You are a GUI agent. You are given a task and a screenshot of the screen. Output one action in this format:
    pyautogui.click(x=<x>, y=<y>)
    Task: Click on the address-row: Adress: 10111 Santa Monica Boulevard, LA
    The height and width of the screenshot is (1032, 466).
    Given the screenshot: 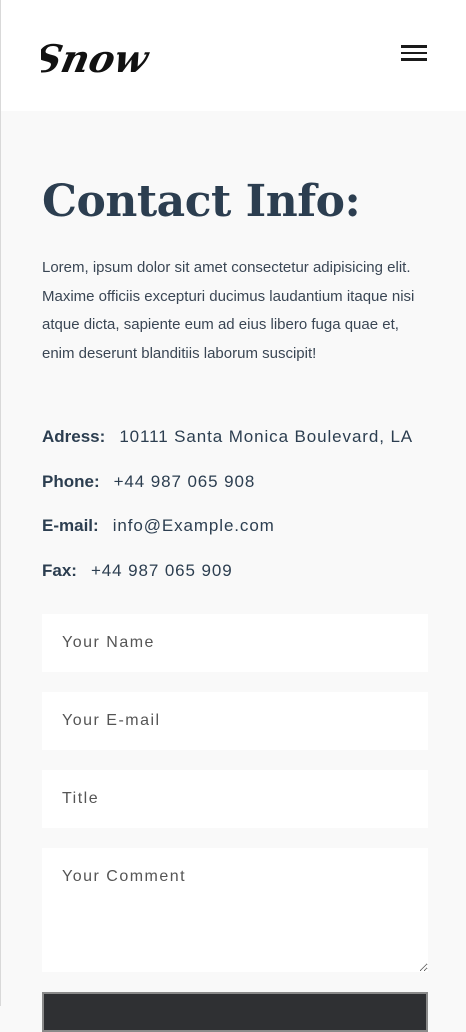 What is the action you would take?
    pyautogui.click(x=227, y=437)
    